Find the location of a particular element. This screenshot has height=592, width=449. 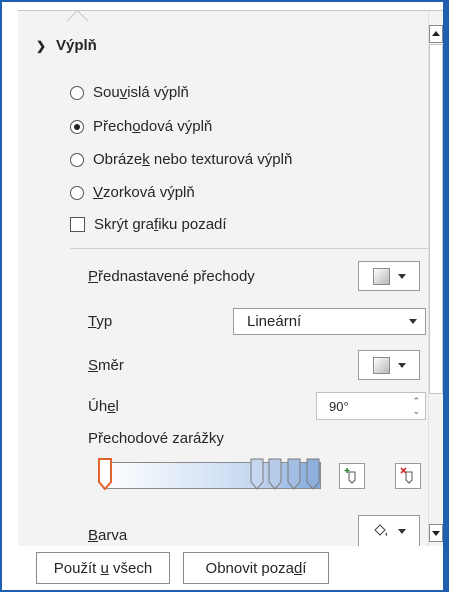

radio-picture-fill: Obrázek nebo texturová výplň is located at coordinates (181, 159).